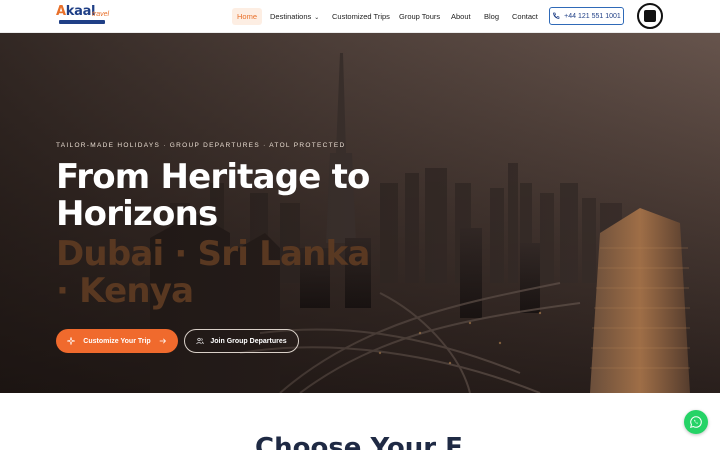 This screenshot has width=720, height=450. I want to click on arrow-right-icon, so click(162, 341).